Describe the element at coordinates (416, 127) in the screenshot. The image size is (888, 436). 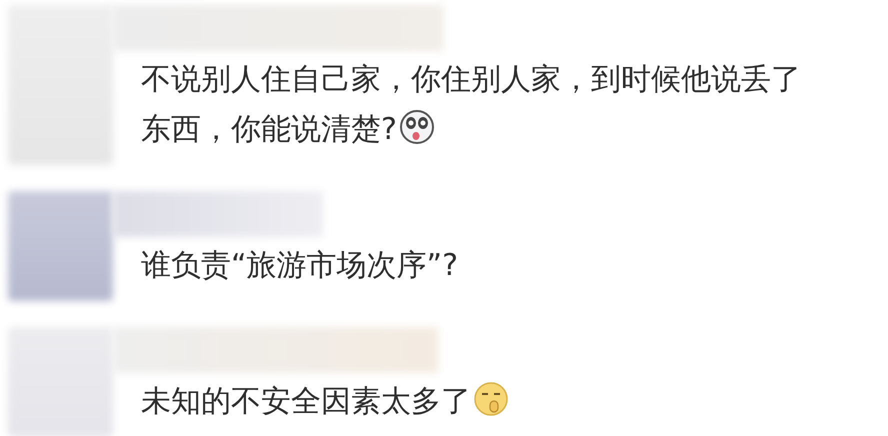
I see `animal-face-icon` at that location.